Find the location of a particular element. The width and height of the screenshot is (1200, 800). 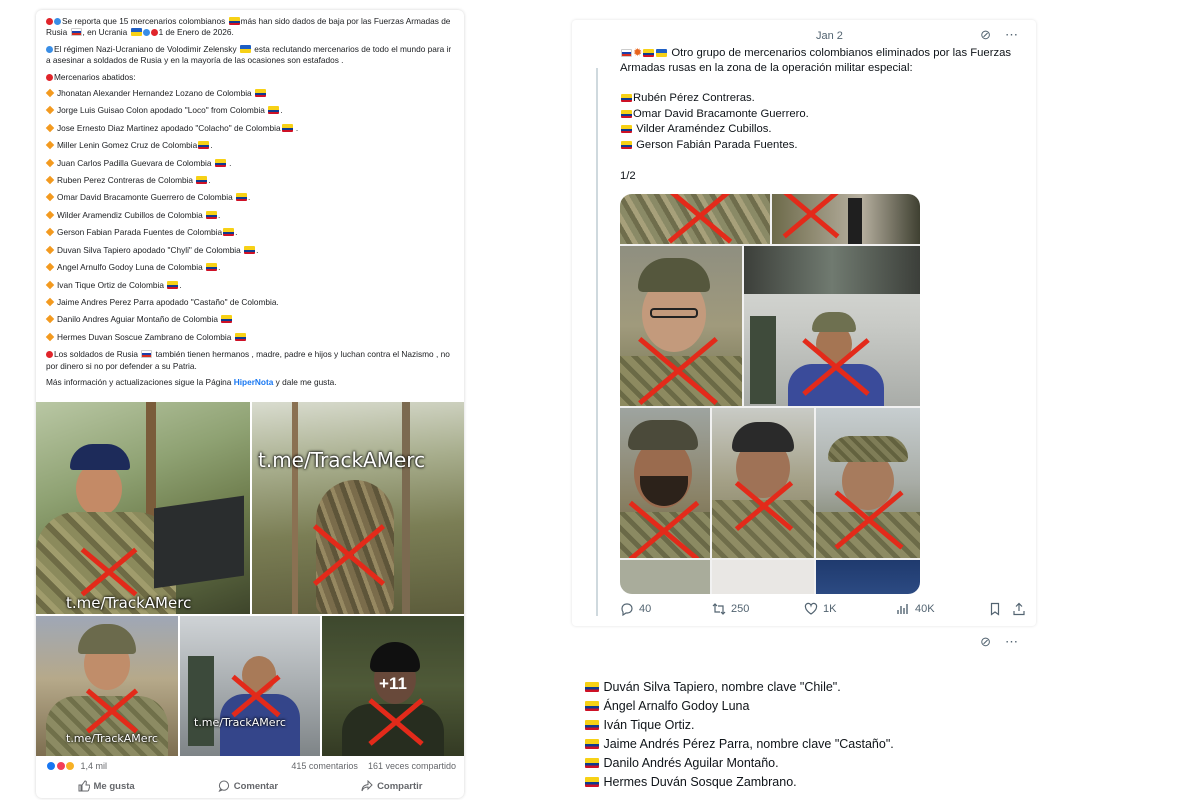

photo-glasses-soldier is located at coordinates (681, 326).